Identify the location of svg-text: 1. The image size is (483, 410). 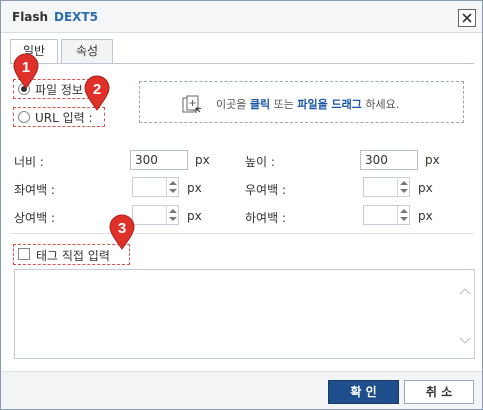
(26, 67).